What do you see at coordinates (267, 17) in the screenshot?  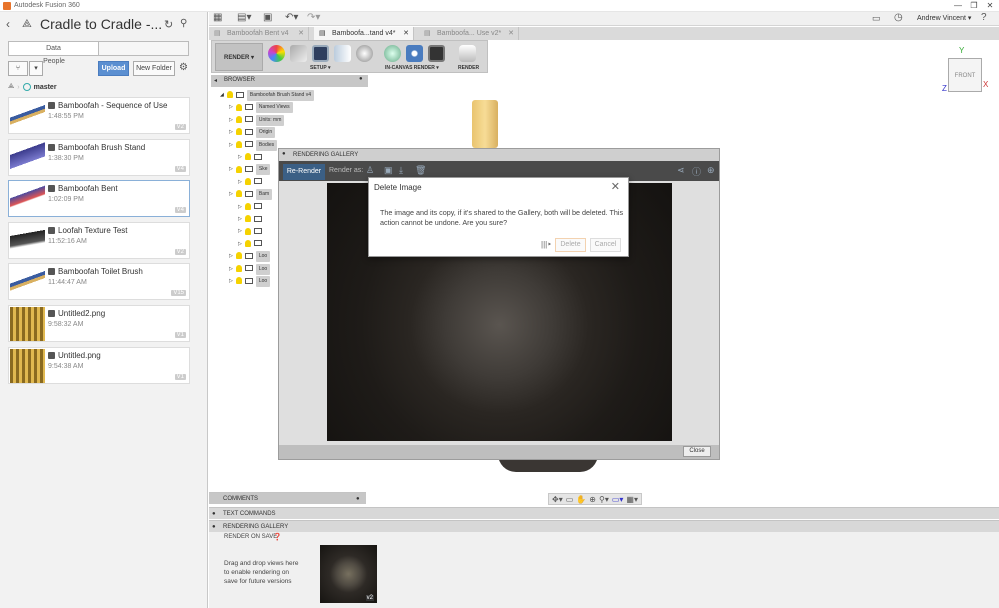 I see `save-icon: ▣` at bounding box center [267, 17].